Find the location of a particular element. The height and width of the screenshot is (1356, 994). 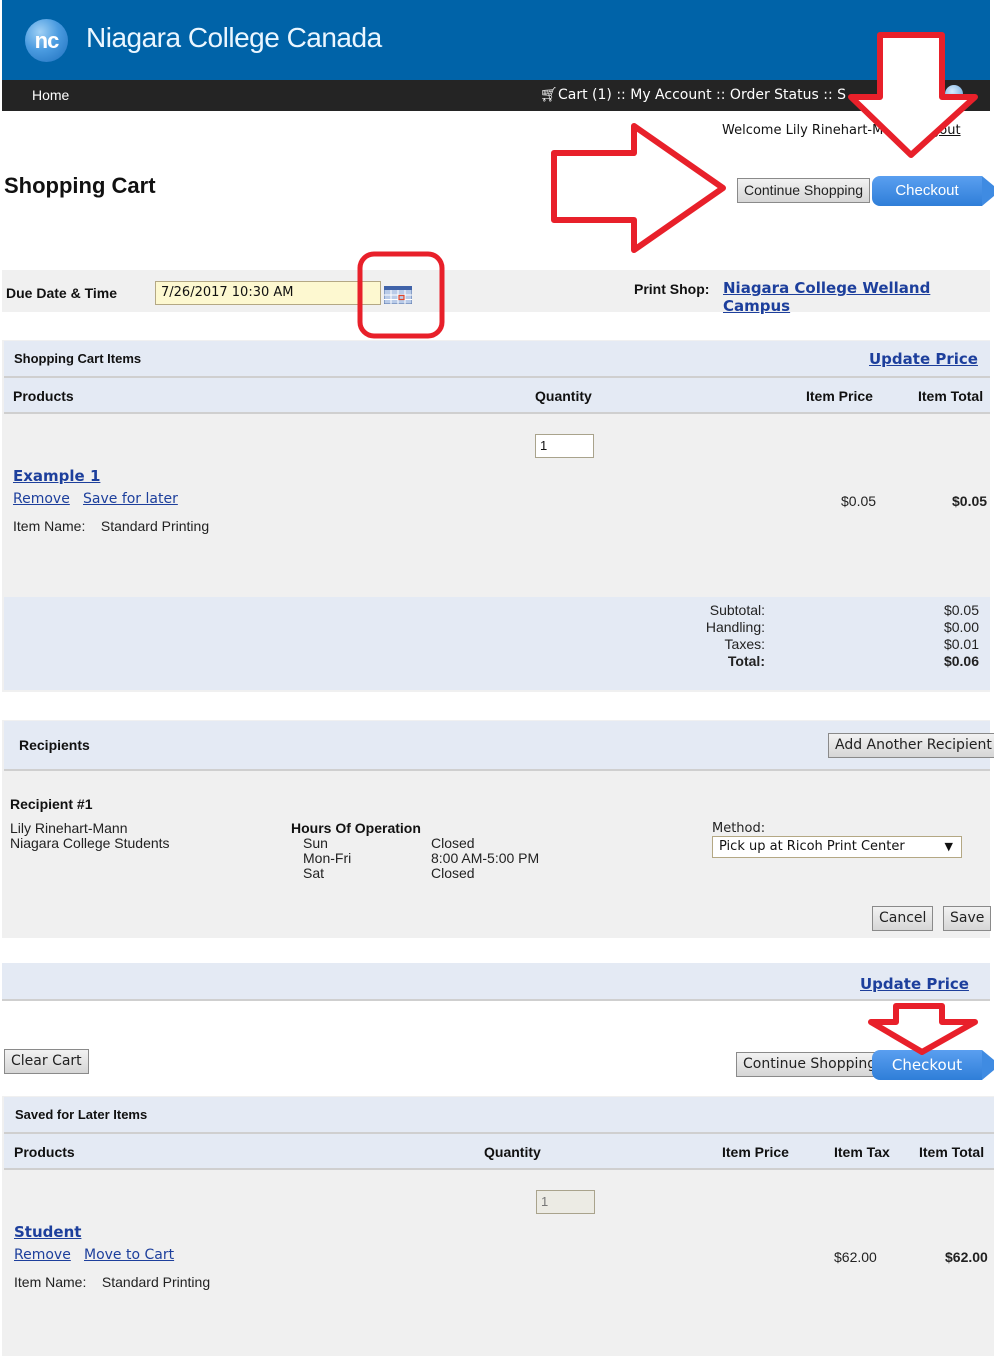

welcome-area: Welcome Lily Rinehart-Mann Logout is located at coordinates (841, 130).